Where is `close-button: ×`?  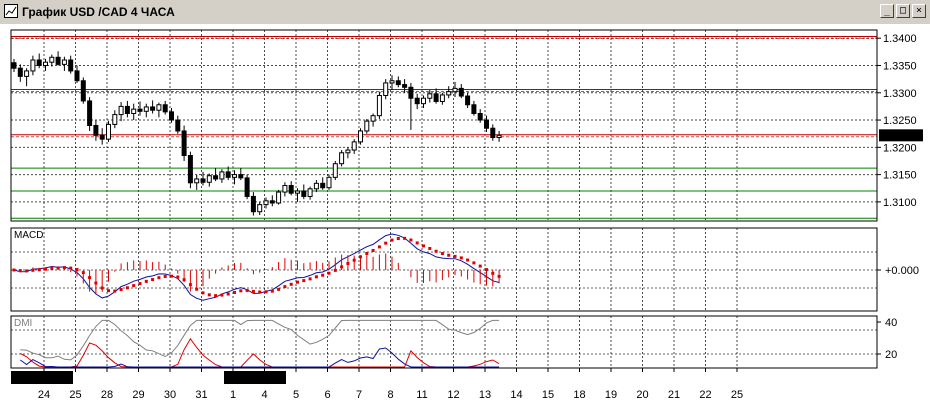
close-button: × is located at coordinates (919, 11).